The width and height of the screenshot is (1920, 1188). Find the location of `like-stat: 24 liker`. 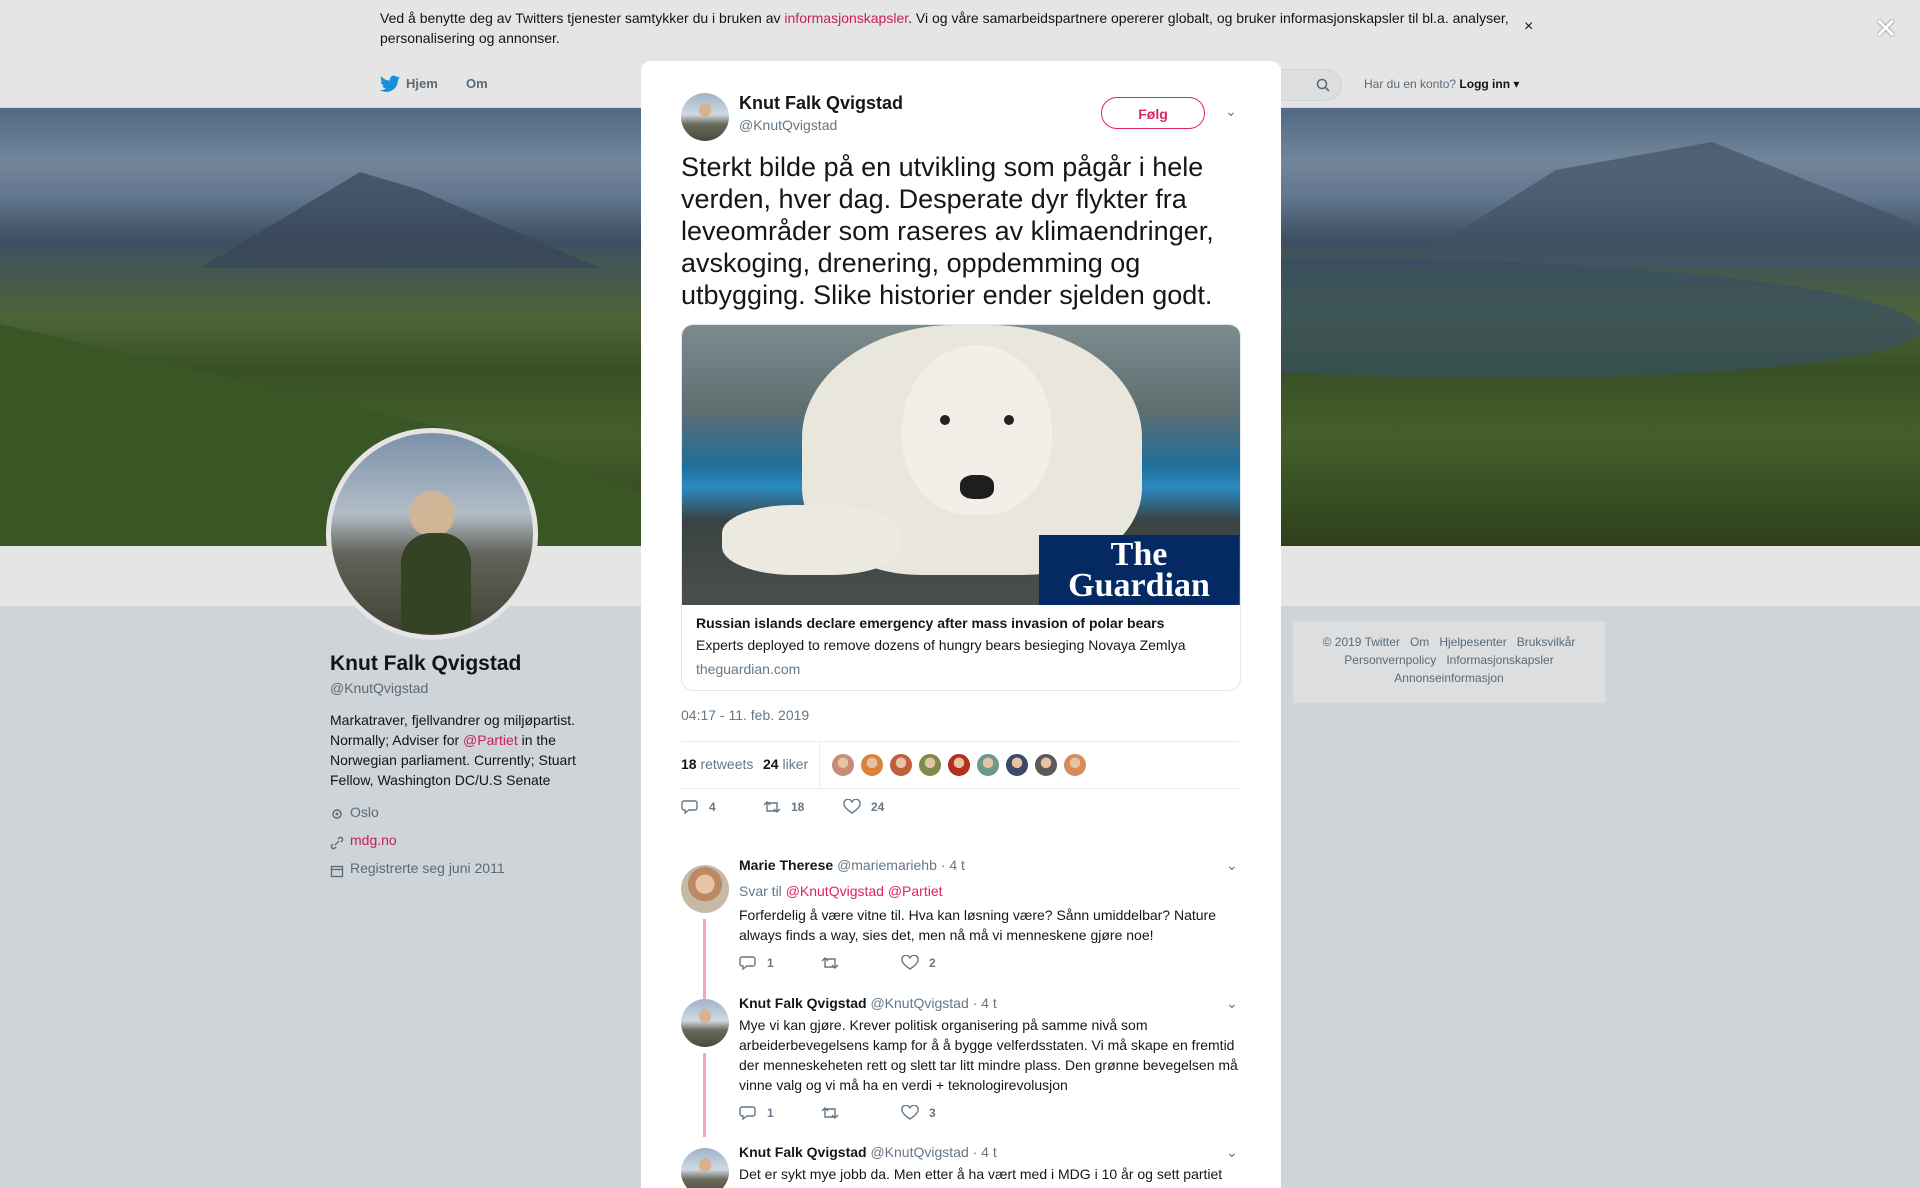

like-stat: 24 liker is located at coordinates (785, 764).